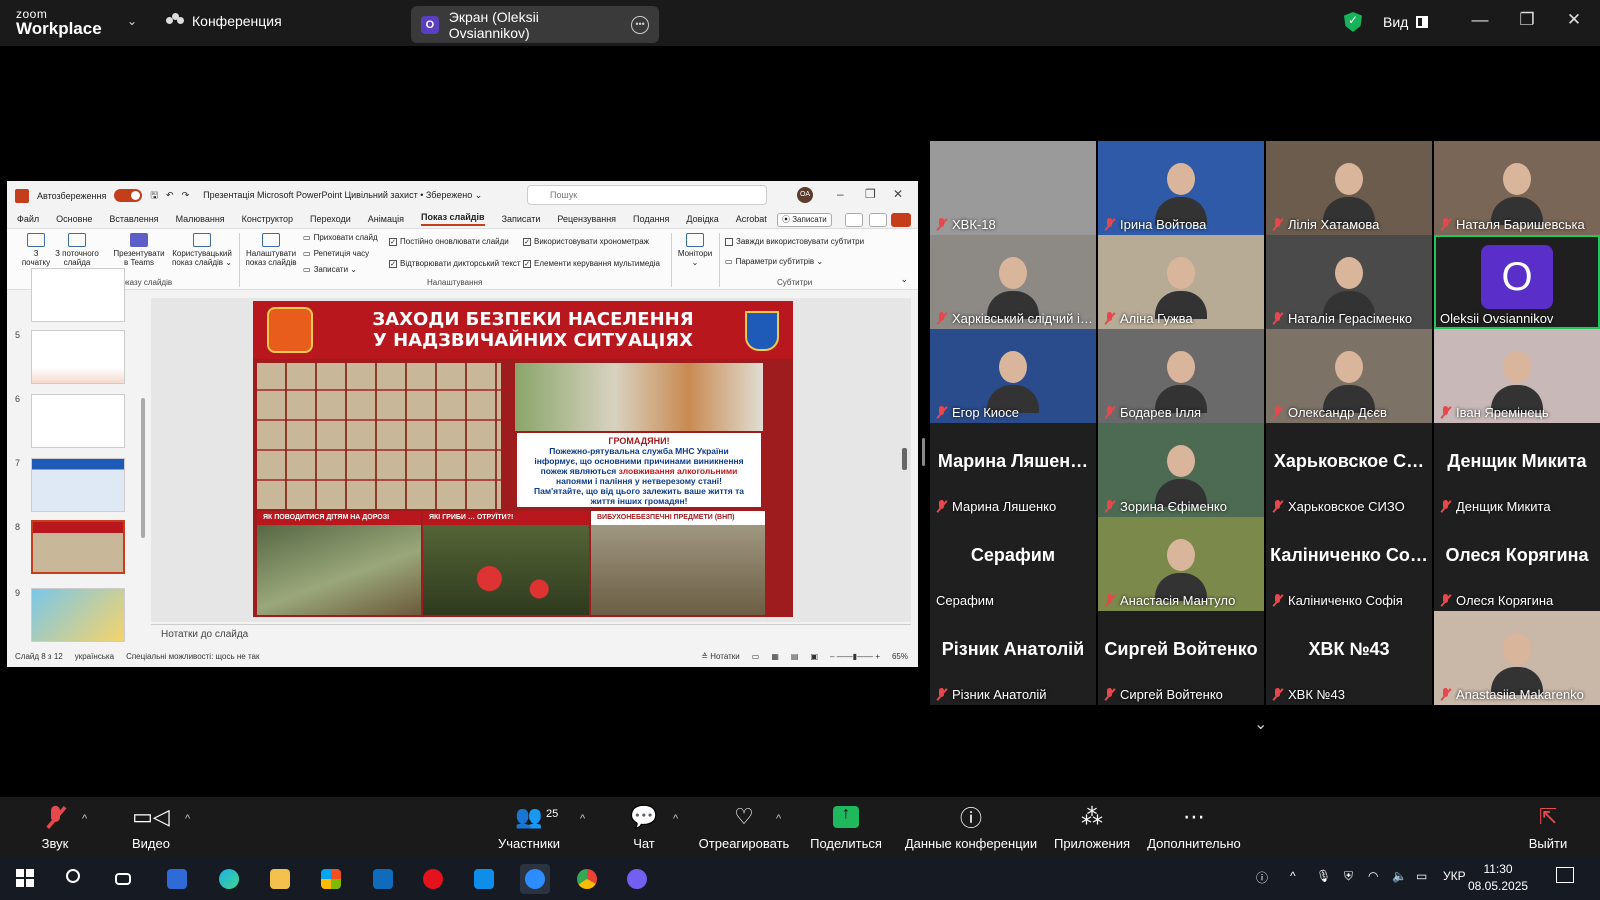 This screenshot has height=900, width=1600. I want to click on microsoft-store-icon, so click(331, 879).